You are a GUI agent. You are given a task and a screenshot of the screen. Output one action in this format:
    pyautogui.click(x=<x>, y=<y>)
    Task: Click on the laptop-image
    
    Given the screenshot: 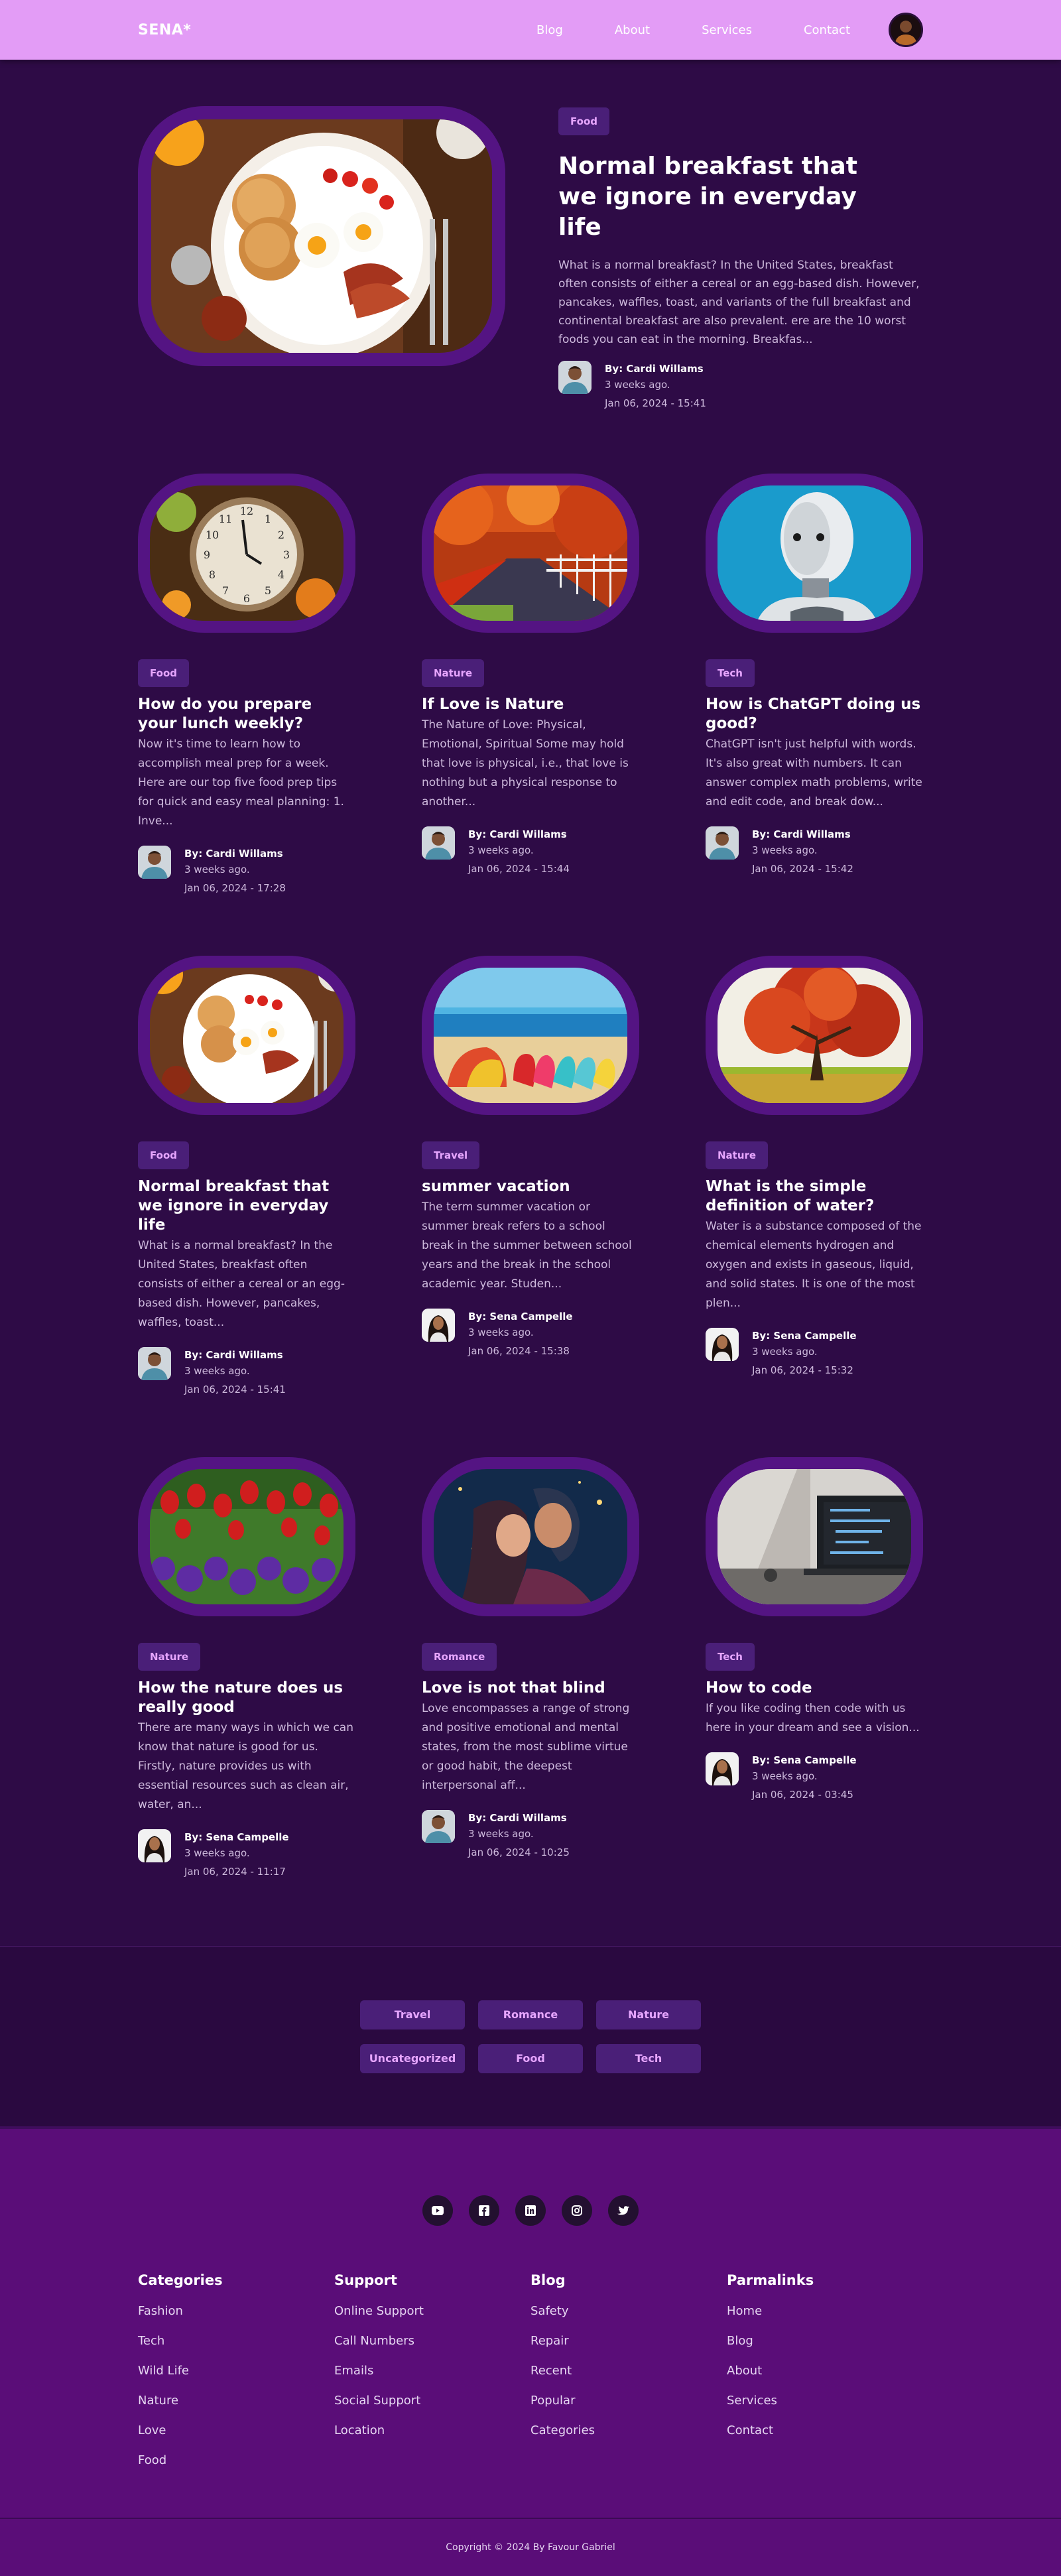 What is the action you would take?
    pyautogui.click(x=814, y=1537)
    